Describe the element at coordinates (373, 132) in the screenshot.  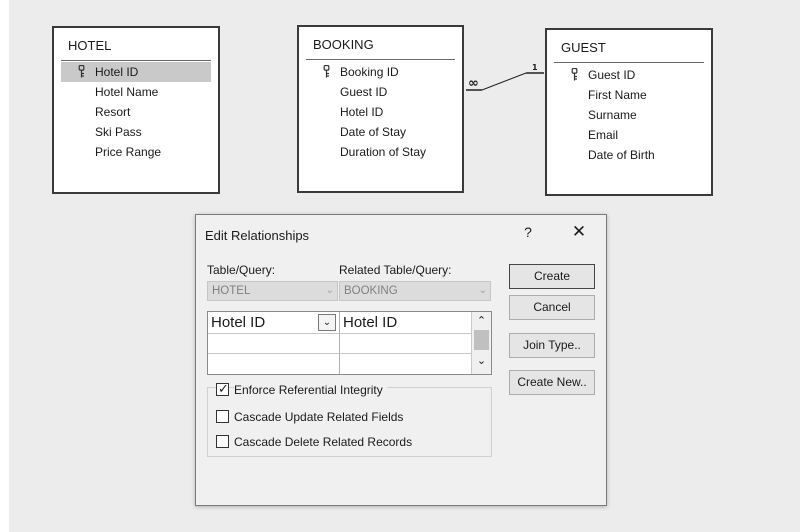
I see `field-label: Date of Stay` at that location.